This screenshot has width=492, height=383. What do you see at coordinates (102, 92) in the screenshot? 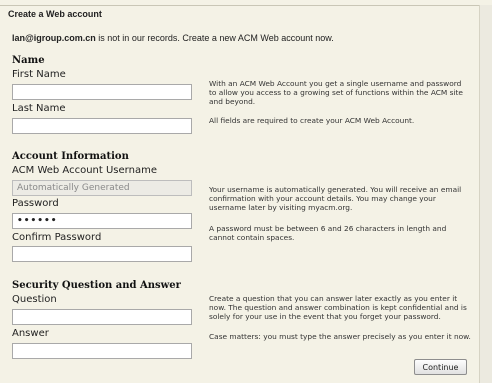
I see `first-name-input` at bounding box center [102, 92].